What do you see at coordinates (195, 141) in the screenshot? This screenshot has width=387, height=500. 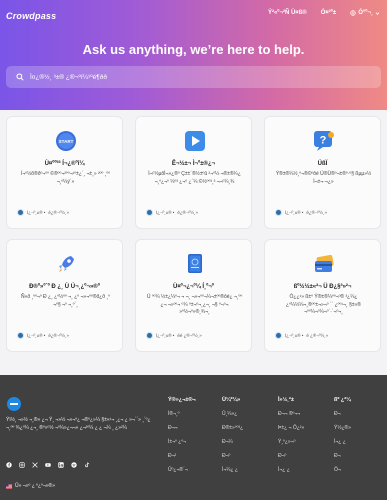 I see `play-icon` at bounding box center [195, 141].